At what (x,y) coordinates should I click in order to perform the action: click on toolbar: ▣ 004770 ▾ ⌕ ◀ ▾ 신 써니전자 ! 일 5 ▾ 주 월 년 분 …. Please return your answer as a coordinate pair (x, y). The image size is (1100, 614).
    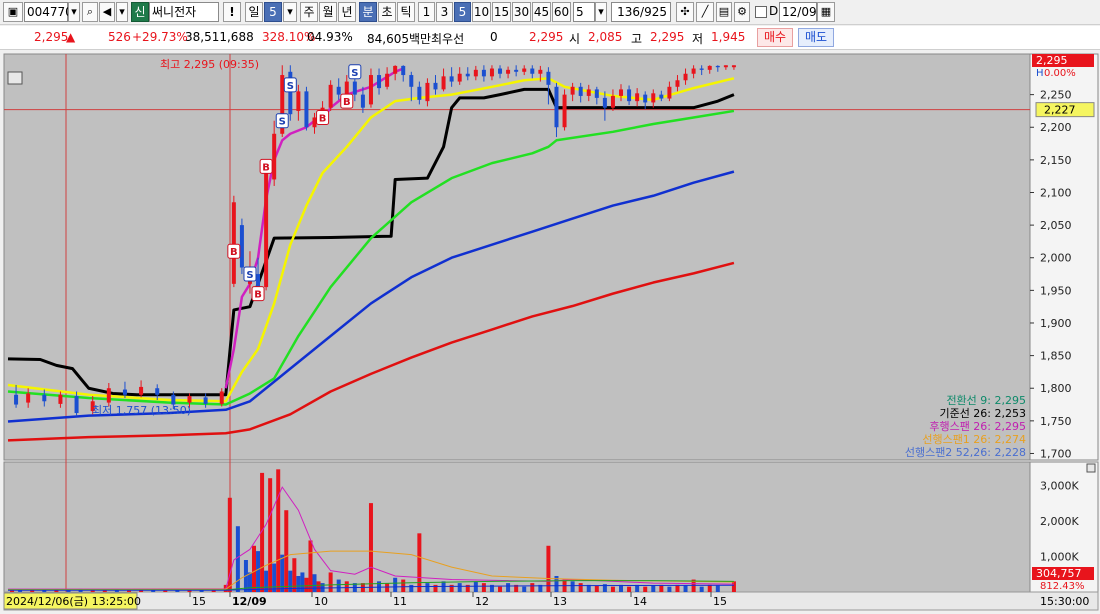
    Looking at the image, I should click on (550, 12).